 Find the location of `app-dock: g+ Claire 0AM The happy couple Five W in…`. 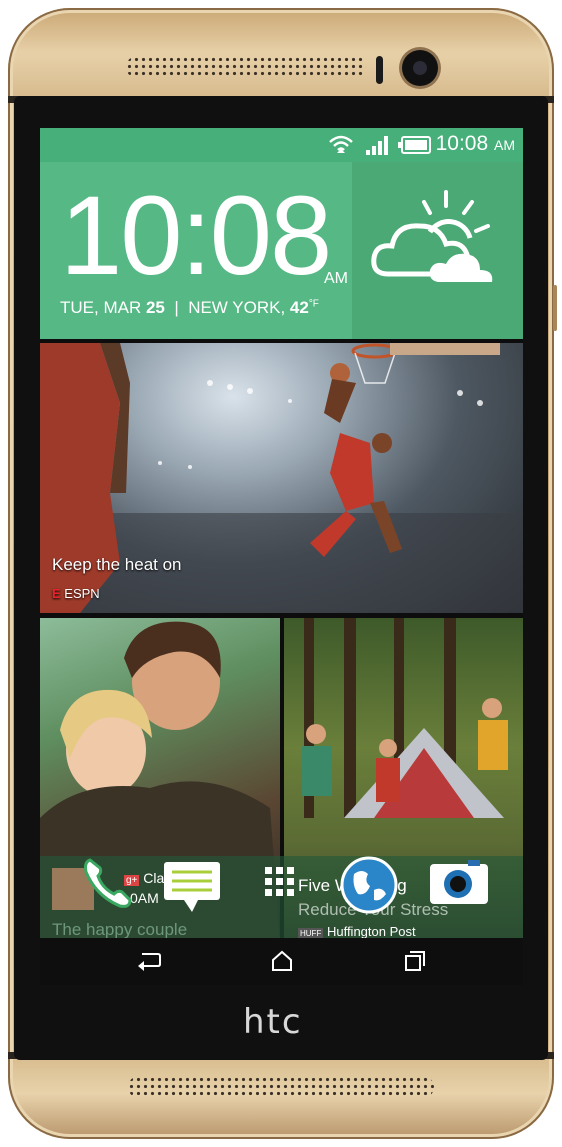

app-dock: g+ Claire 0AM The happy couple Five W in… is located at coordinates (281, 897).